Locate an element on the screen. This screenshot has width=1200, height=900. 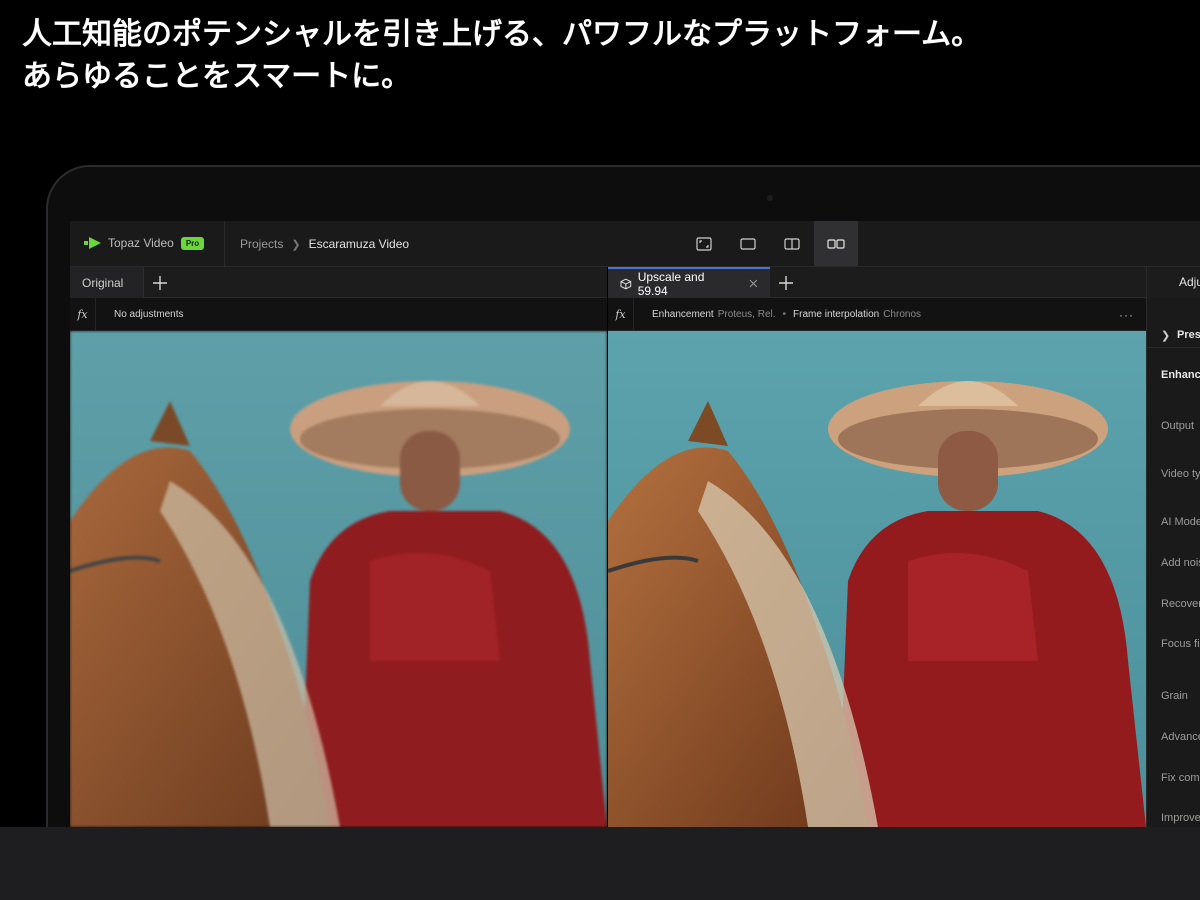
fullscreen-icon is located at coordinates (704, 243).